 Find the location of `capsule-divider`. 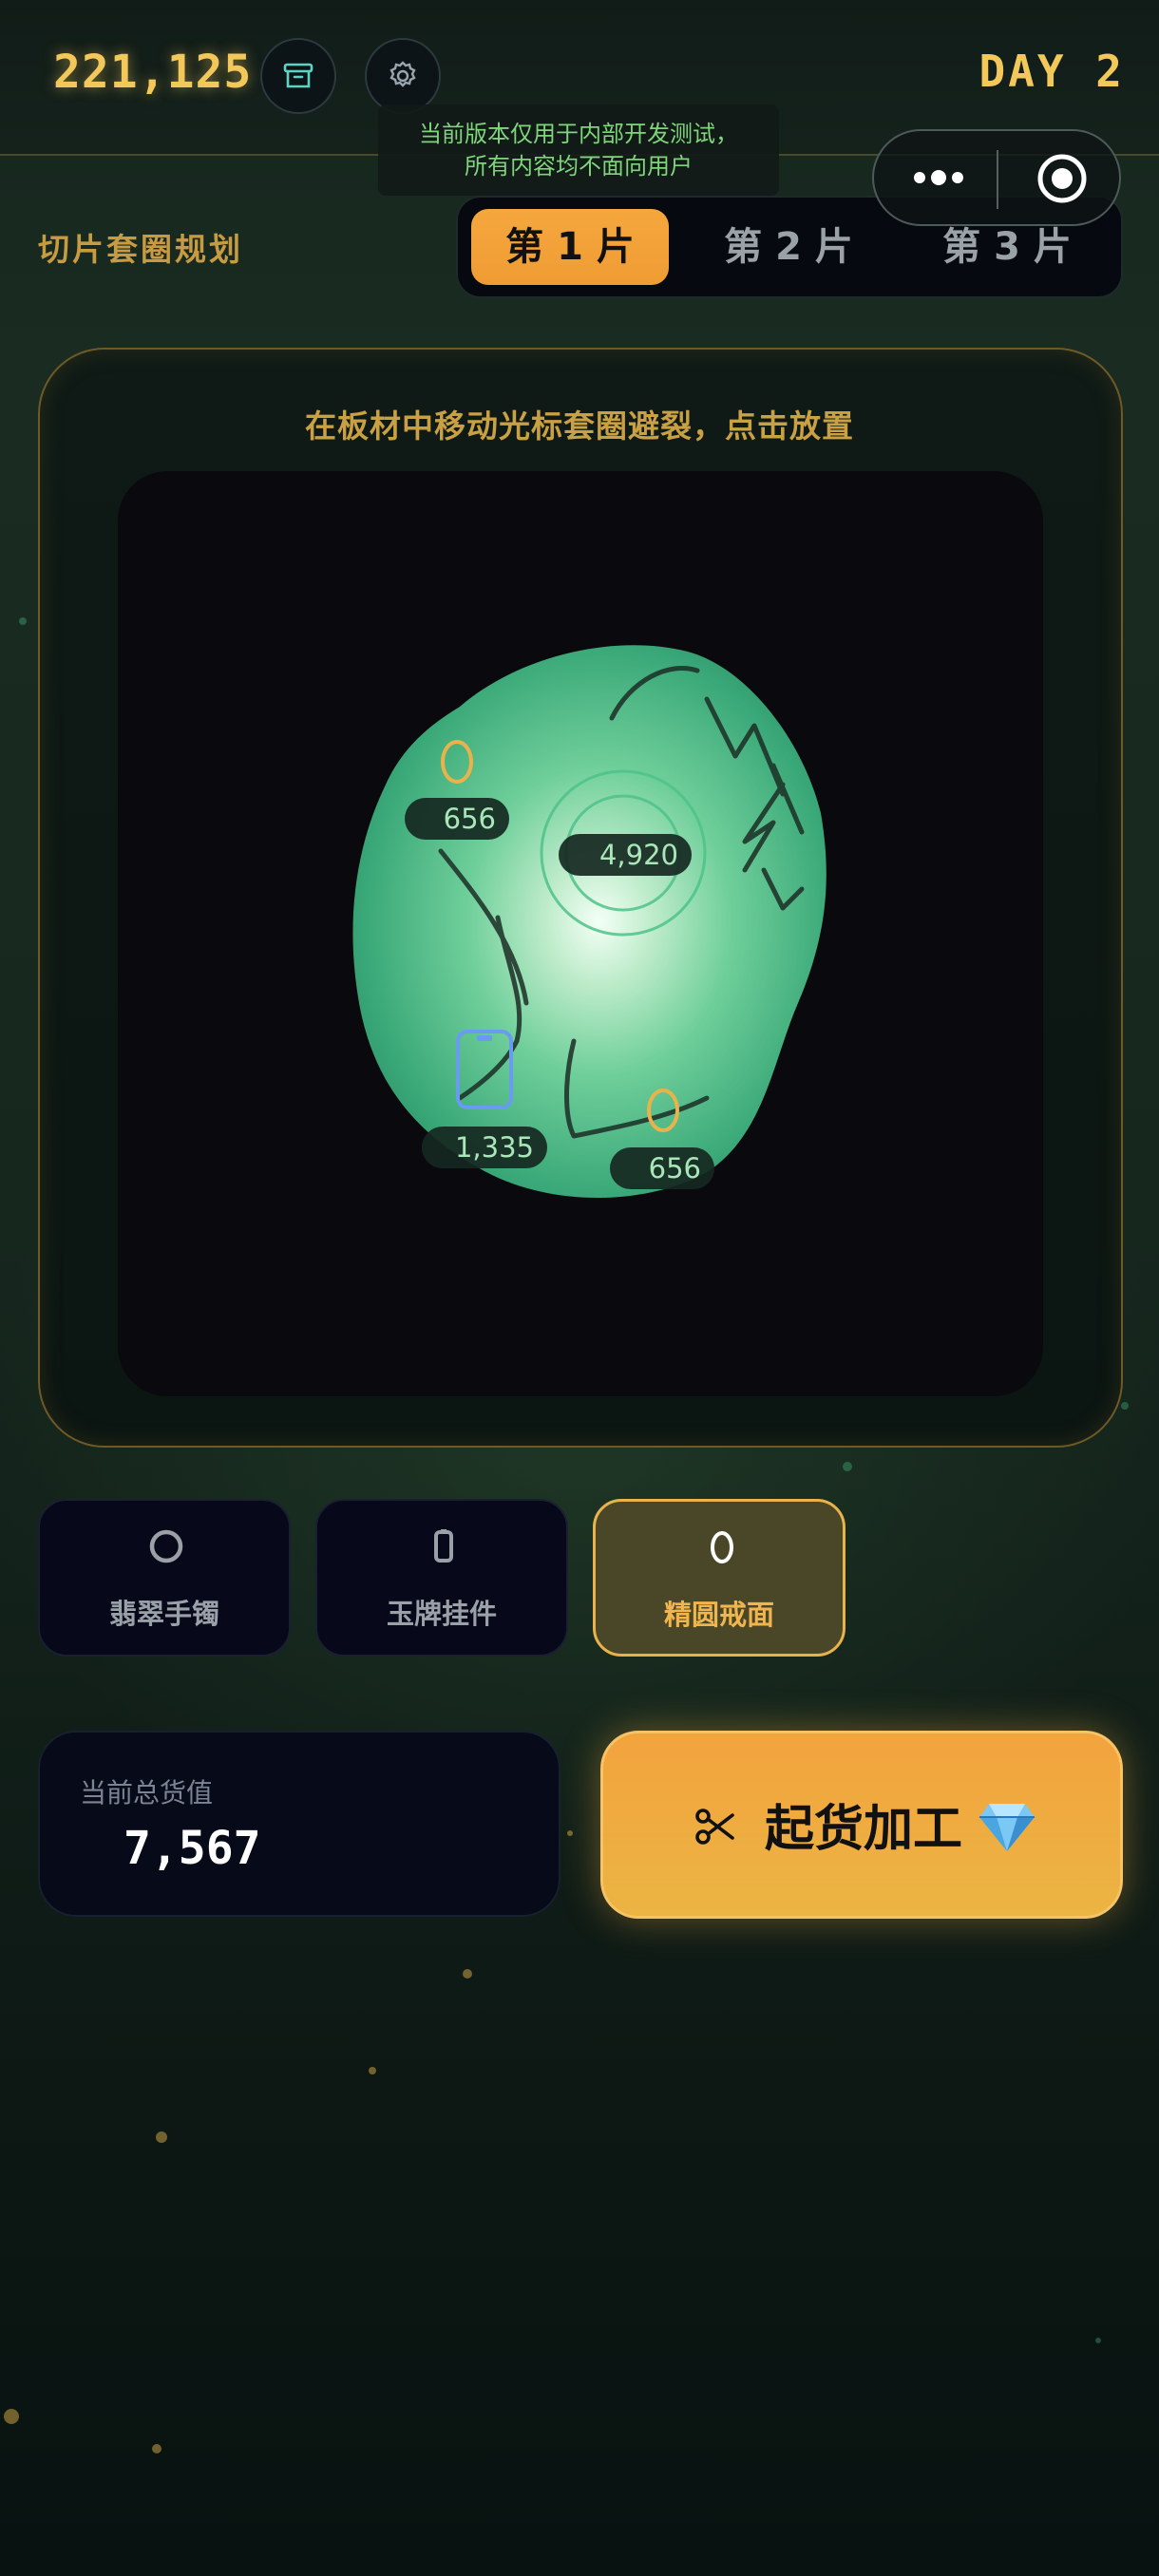

capsule-divider is located at coordinates (997, 179).